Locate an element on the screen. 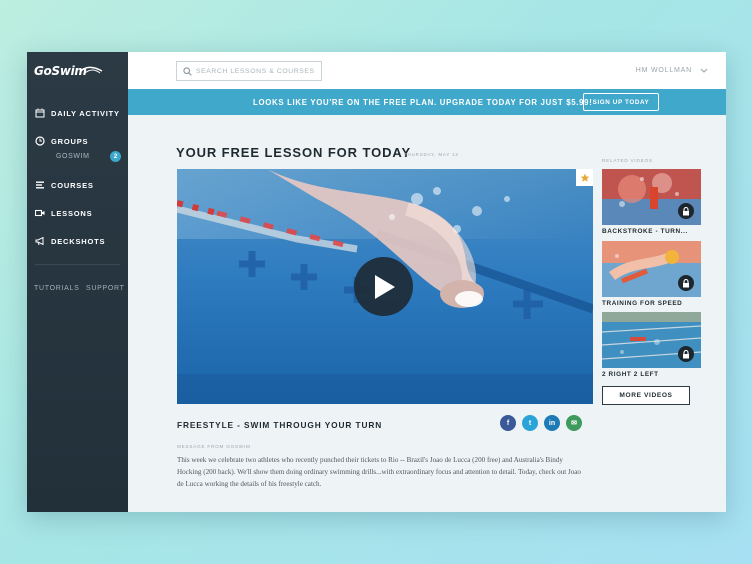 This screenshot has height=564, width=752. user-menu: HM WOLLMAN is located at coordinates (672, 70).